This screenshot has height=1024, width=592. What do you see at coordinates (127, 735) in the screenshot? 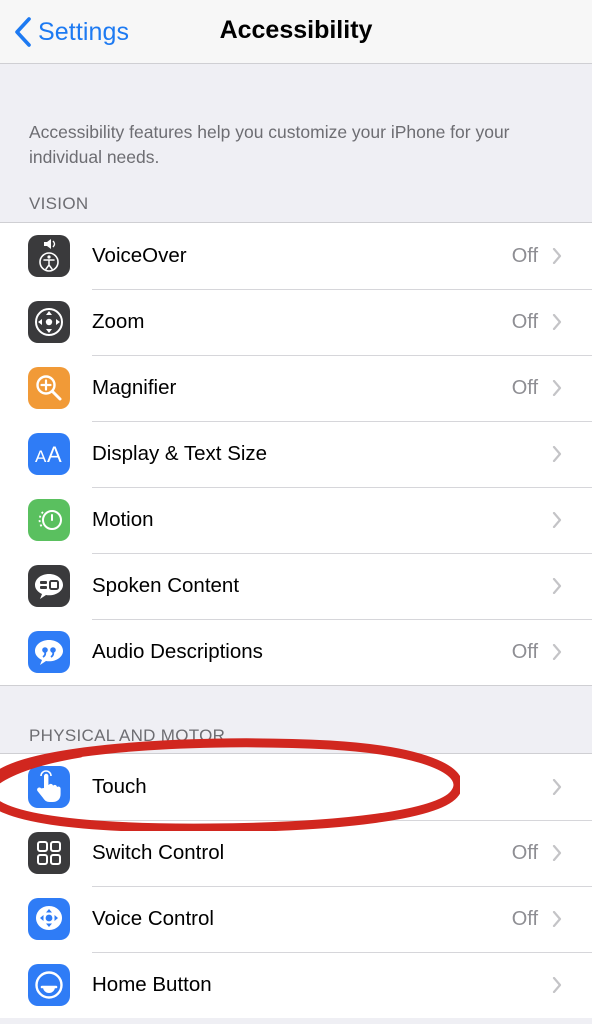
I see `section-header-physical-and-motor: PHYSICAL AND MOTOR` at bounding box center [127, 735].